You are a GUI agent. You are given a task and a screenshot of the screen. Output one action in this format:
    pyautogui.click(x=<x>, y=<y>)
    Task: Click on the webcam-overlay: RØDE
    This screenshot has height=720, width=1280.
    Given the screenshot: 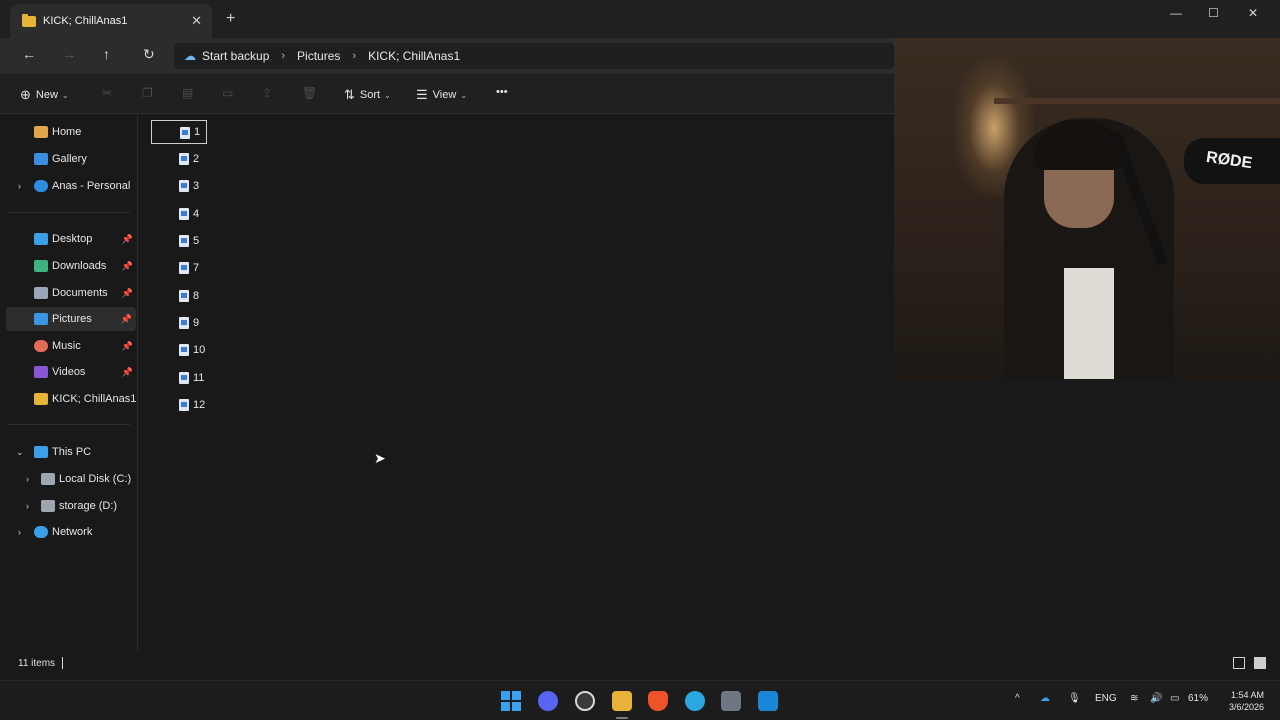 What is the action you would take?
    pyautogui.click(x=1087, y=208)
    